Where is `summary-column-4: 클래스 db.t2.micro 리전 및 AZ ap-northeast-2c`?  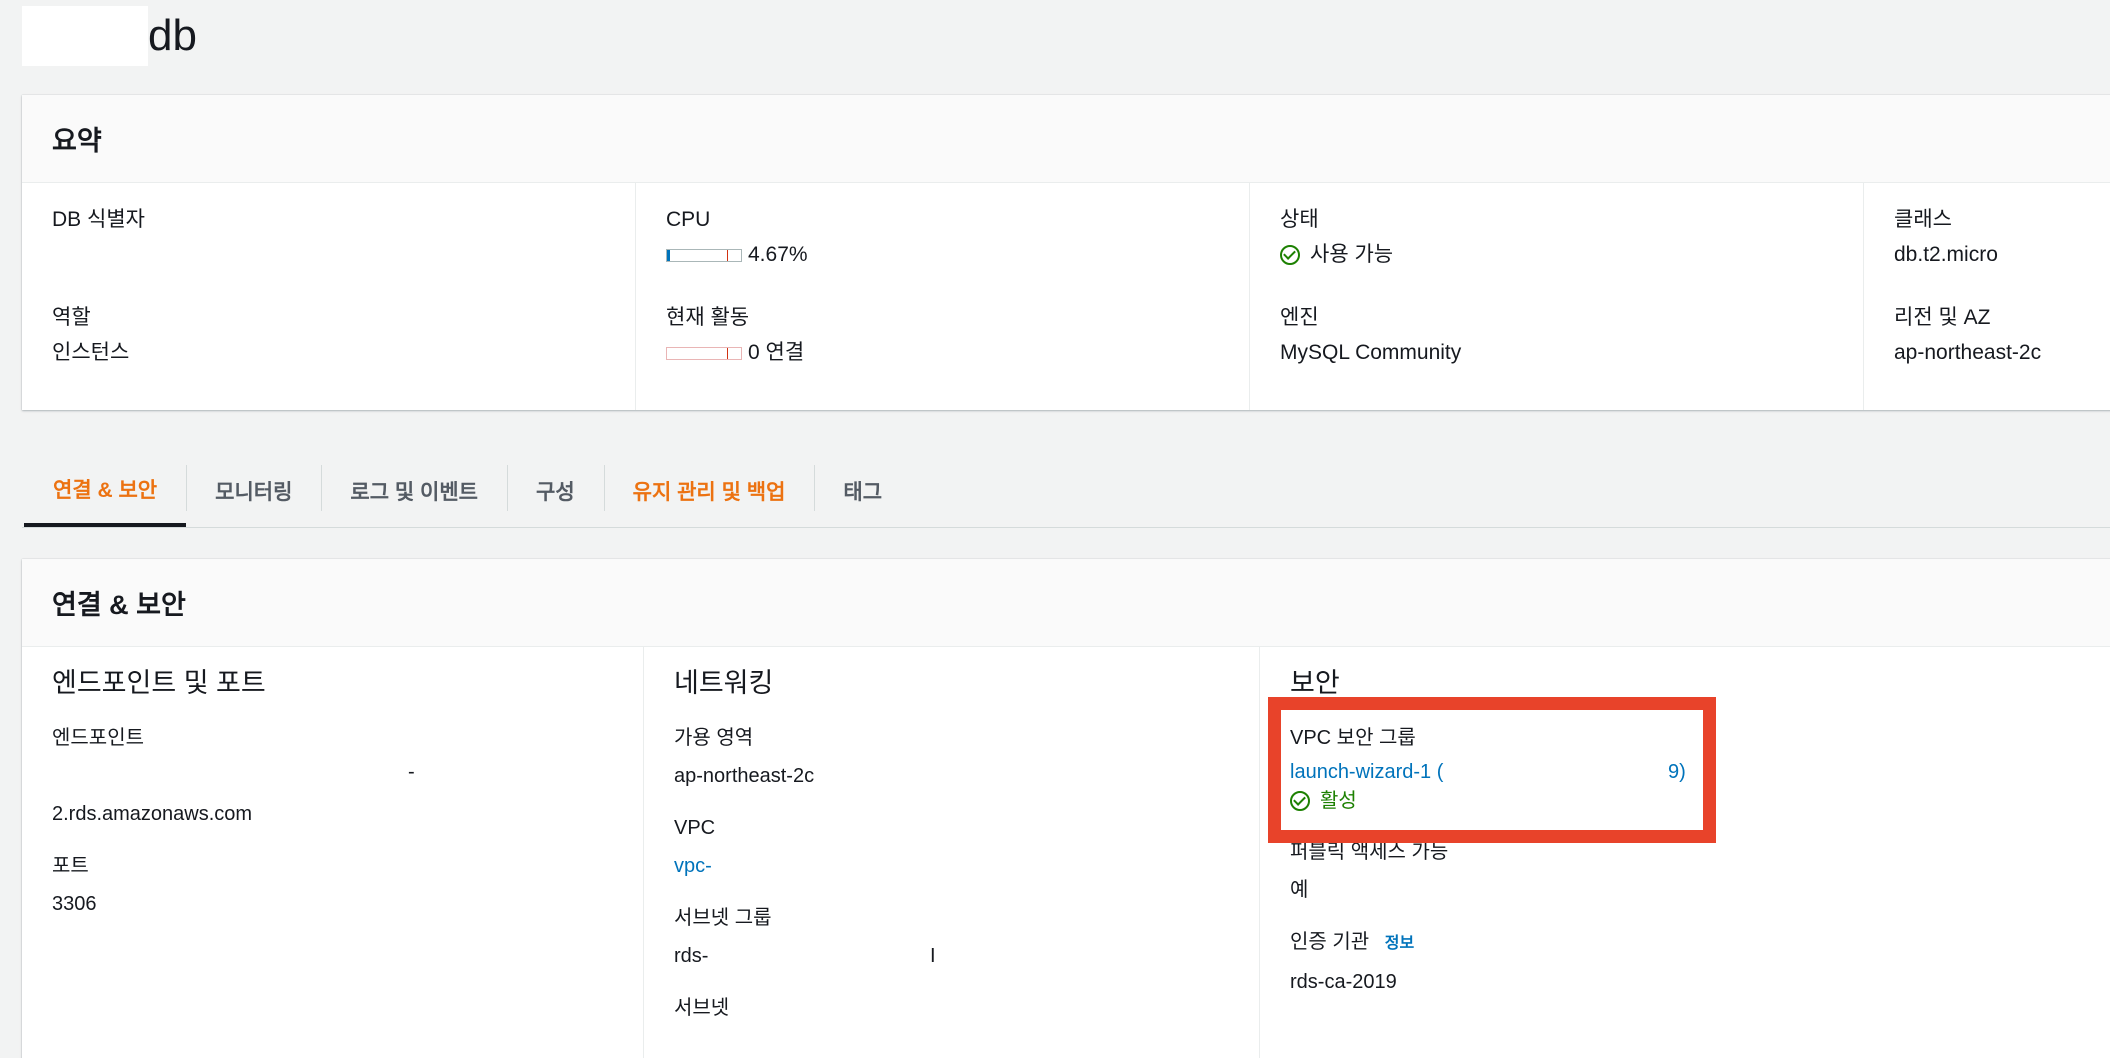
summary-column-4: 클래스 db.t2.micro 리전 및 AZ ap-northeast-2c is located at coordinates (1987, 296).